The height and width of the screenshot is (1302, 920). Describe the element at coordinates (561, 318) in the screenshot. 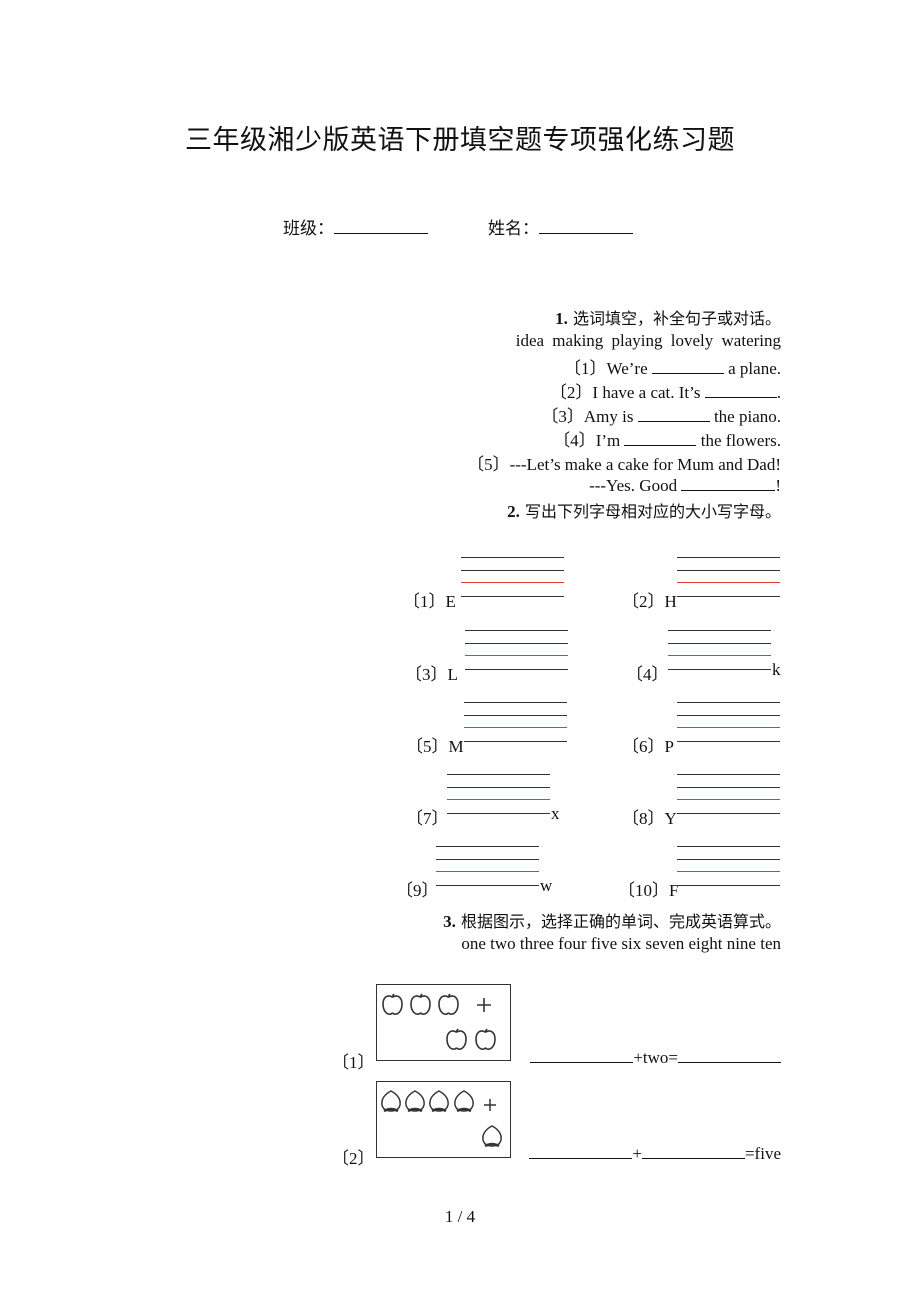

I see `q1-number: 1.` at that location.